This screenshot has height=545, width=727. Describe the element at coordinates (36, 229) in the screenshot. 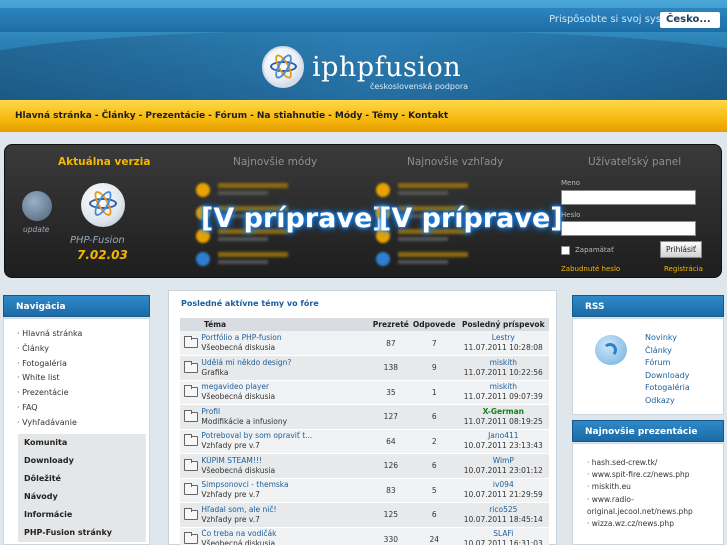

I see `update-label: update` at that location.